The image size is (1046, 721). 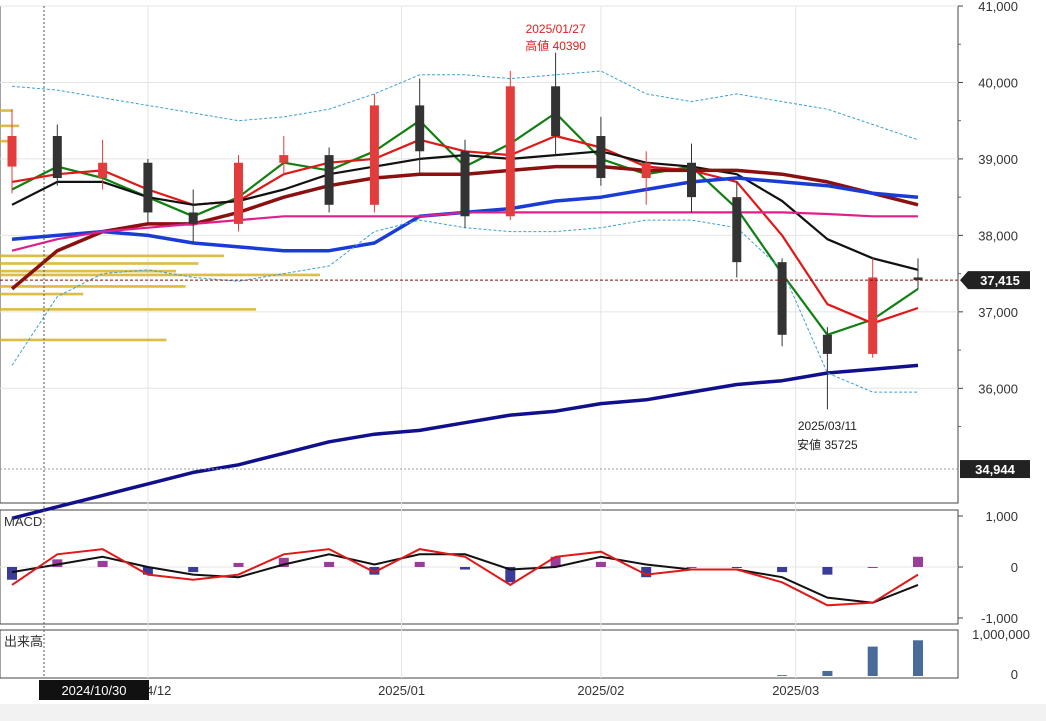 What do you see at coordinates (401, 690) in the screenshot?
I see `date-tick-label: 2025/01` at bounding box center [401, 690].